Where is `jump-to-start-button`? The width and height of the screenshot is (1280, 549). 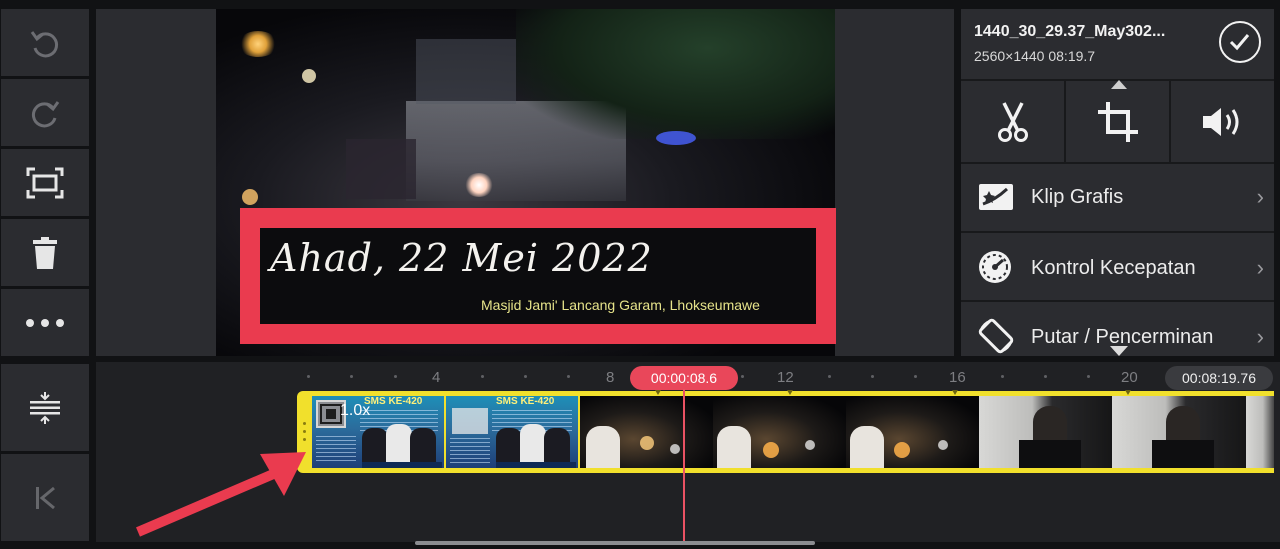 jump-to-start-button is located at coordinates (45, 497).